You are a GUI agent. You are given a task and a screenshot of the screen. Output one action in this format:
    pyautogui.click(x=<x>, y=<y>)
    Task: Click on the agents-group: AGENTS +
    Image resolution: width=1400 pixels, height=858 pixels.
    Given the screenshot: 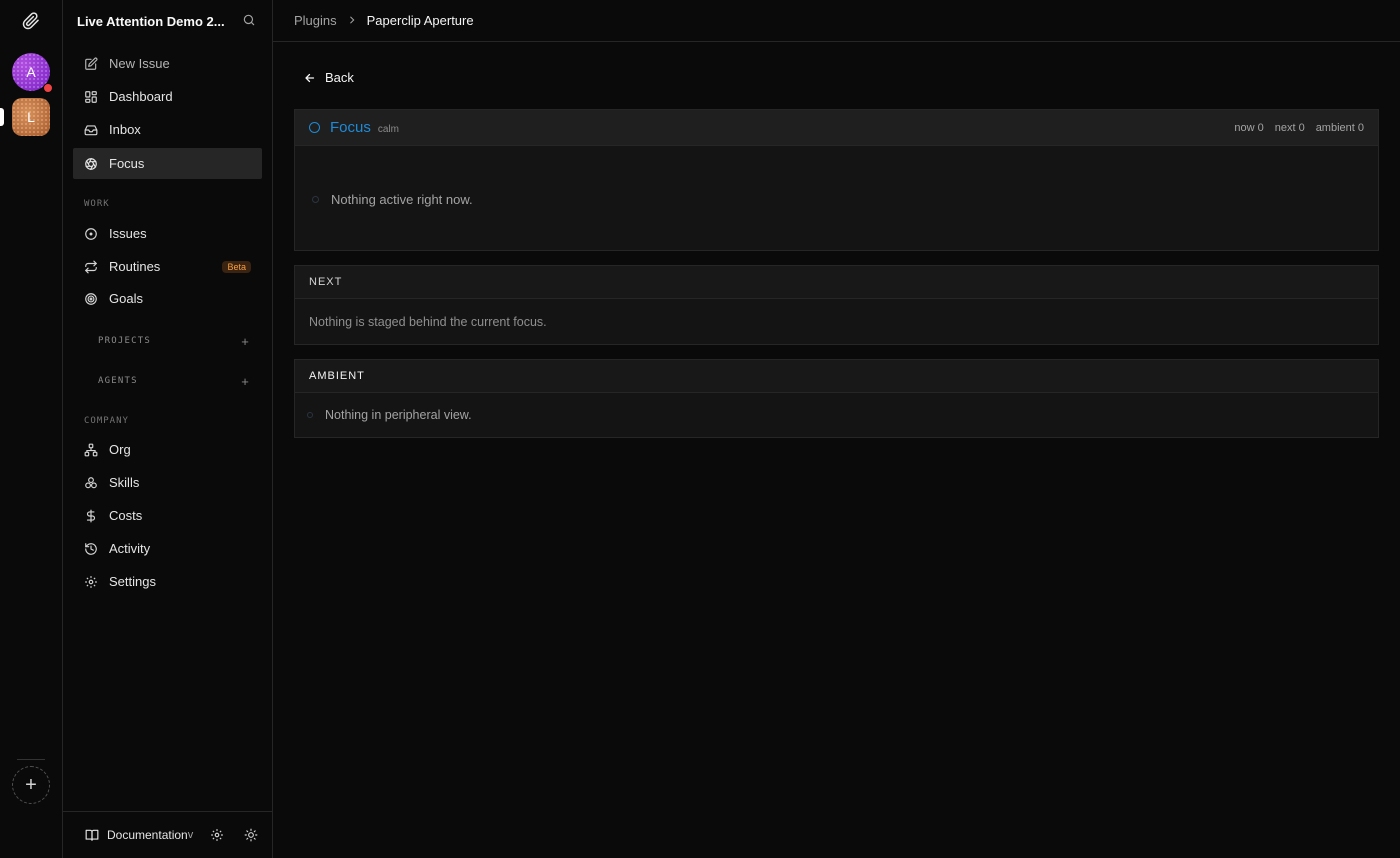 What is the action you would take?
    pyautogui.click(x=174, y=381)
    